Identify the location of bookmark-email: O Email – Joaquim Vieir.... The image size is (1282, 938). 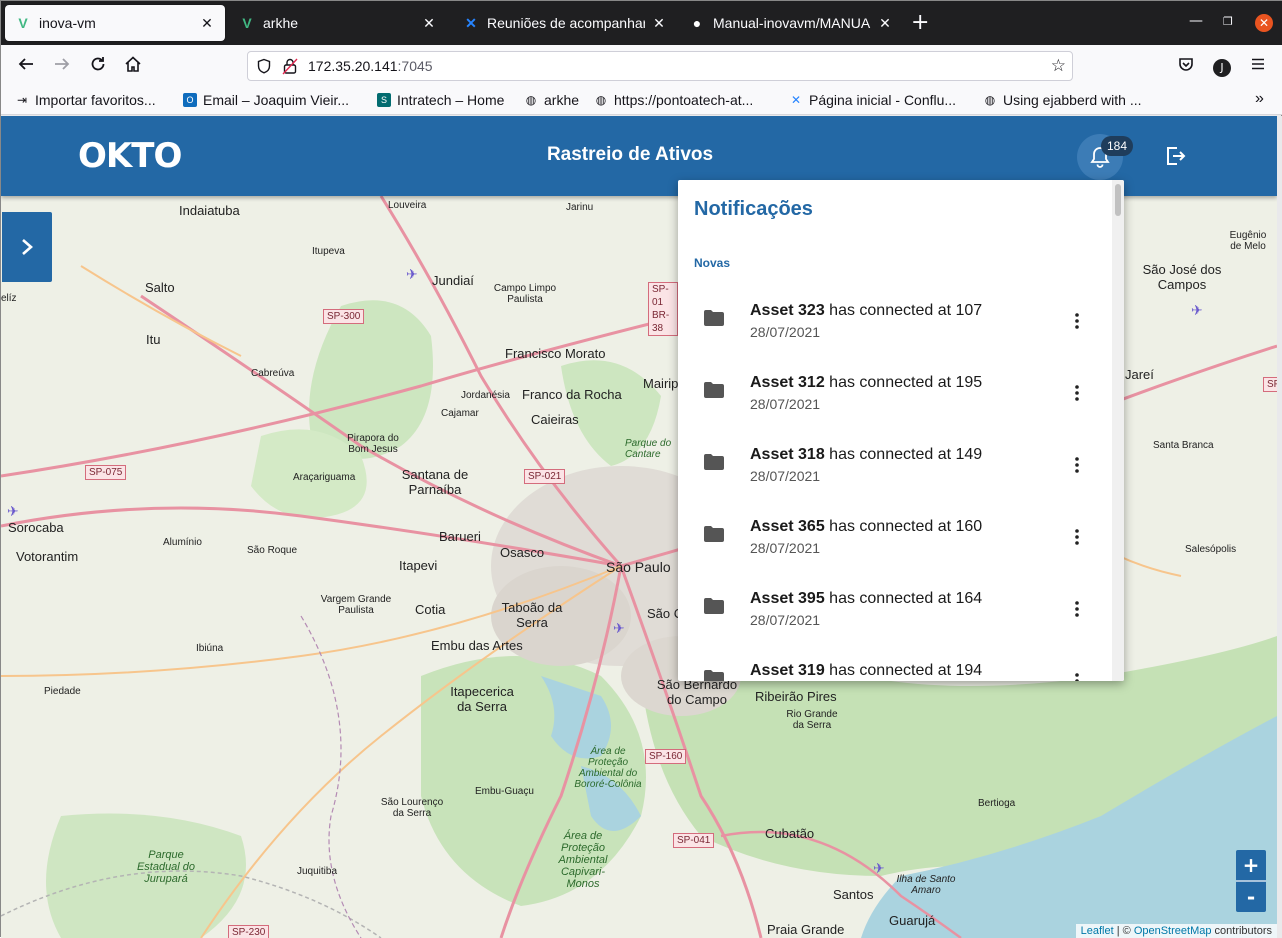
(266, 100).